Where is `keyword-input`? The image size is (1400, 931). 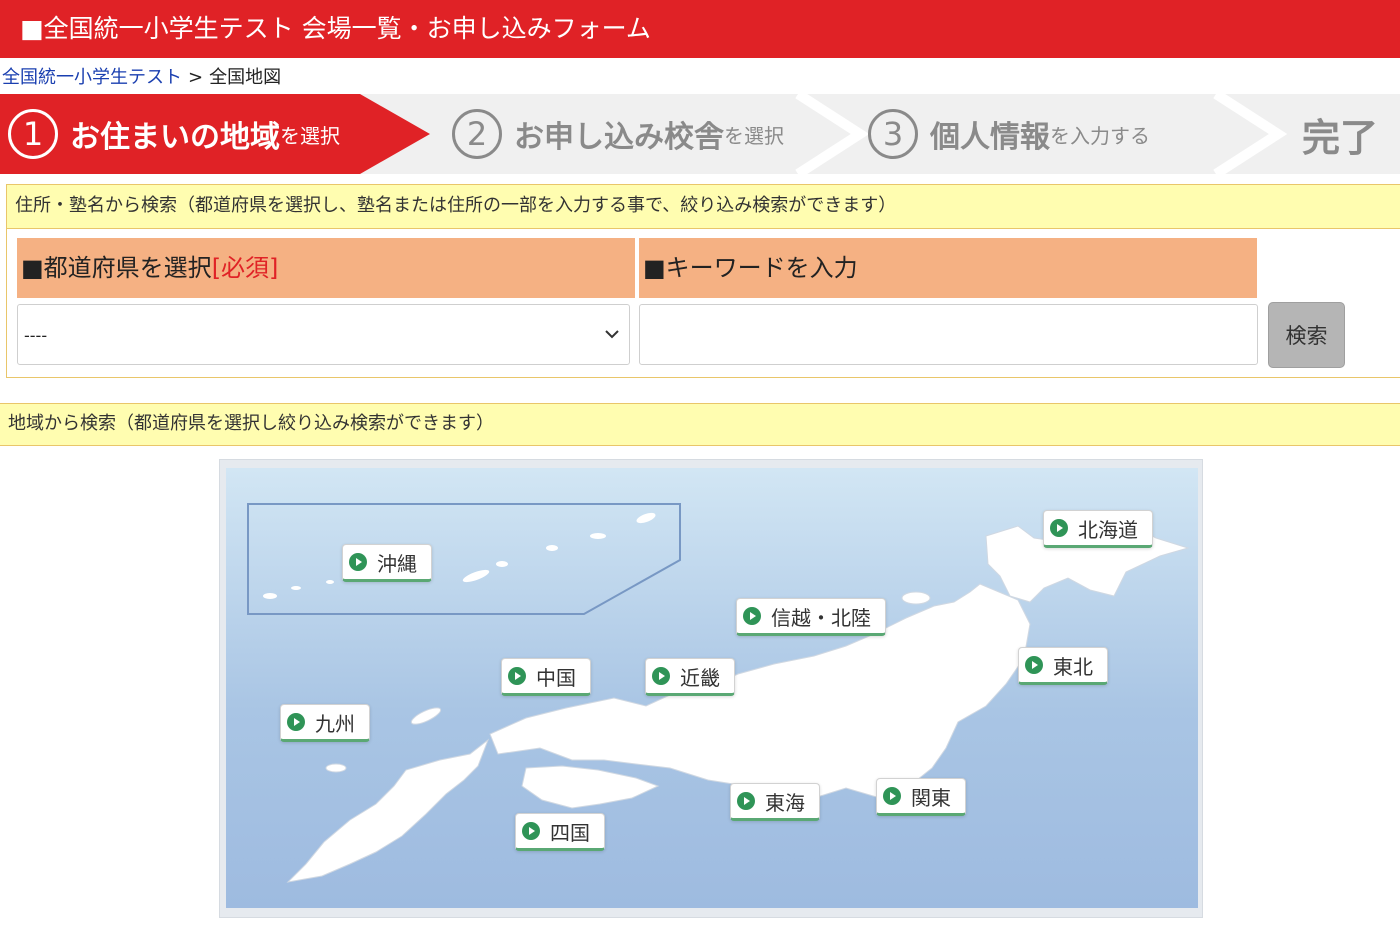 keyword-input is located at coordinates (948, 334).